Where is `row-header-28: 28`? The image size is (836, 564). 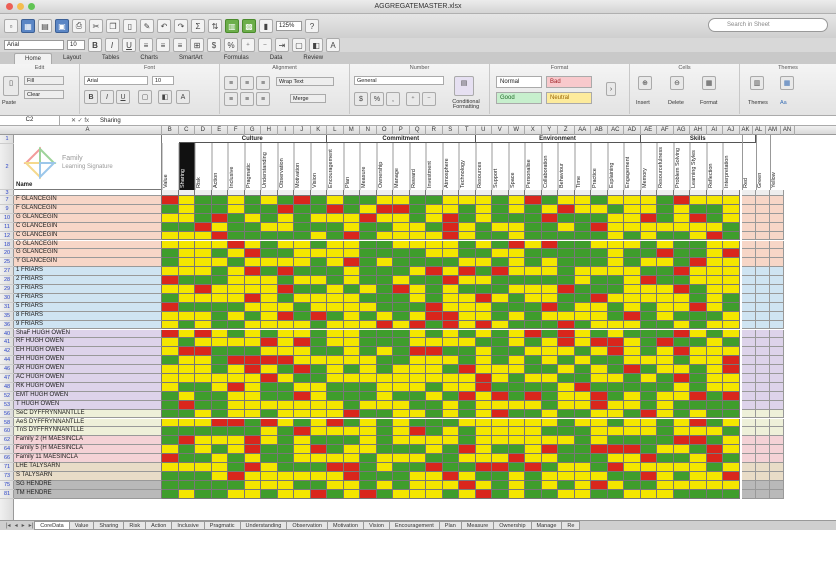 row-header-28: 28 is located at coordinates (7, 280).